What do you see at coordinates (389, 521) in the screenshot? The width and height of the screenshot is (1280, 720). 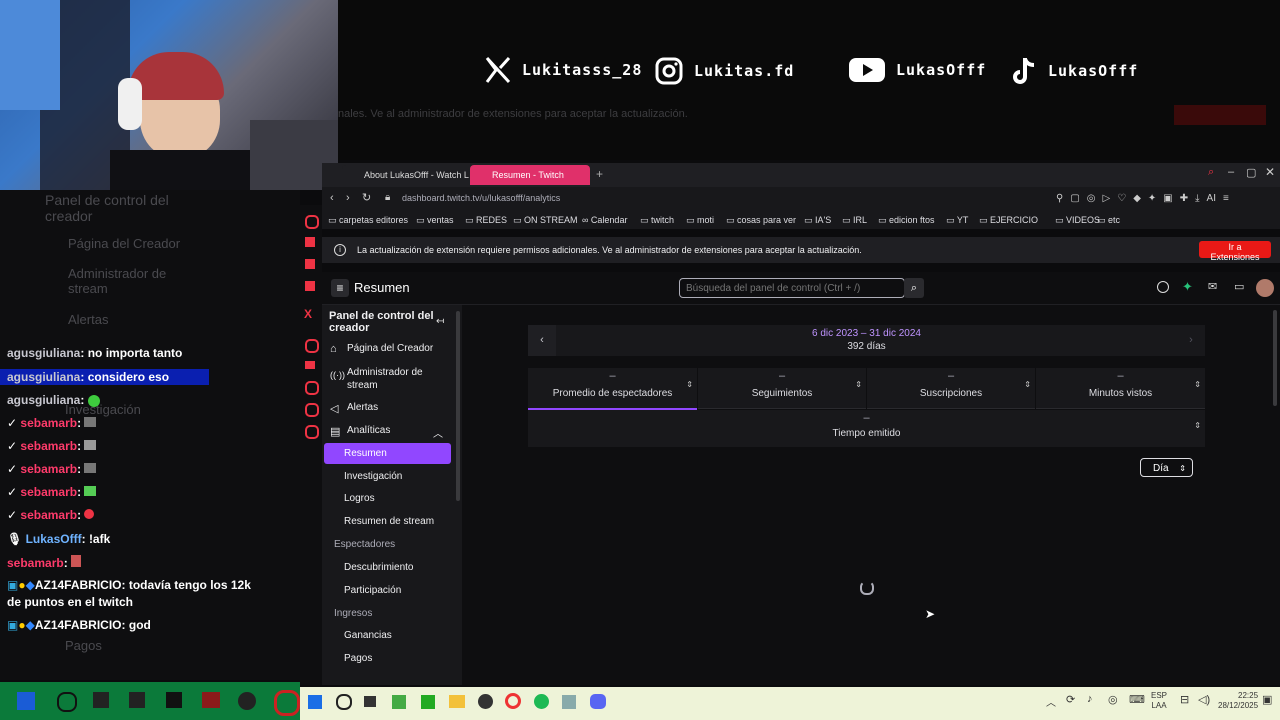 I see `sidebar-sub-stream-summary: Resumen de stream` at bounding box center [389, 521].